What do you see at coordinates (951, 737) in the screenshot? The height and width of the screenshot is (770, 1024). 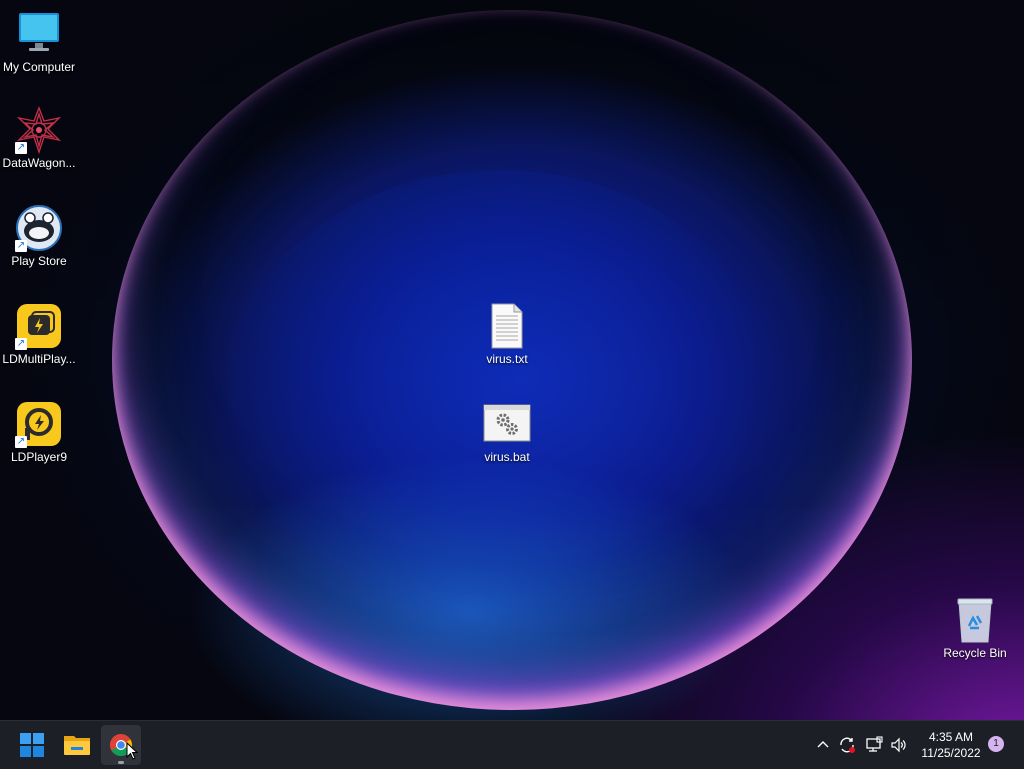 I see `clock-time: 4:35 AM` at bounding box center [951, 737].